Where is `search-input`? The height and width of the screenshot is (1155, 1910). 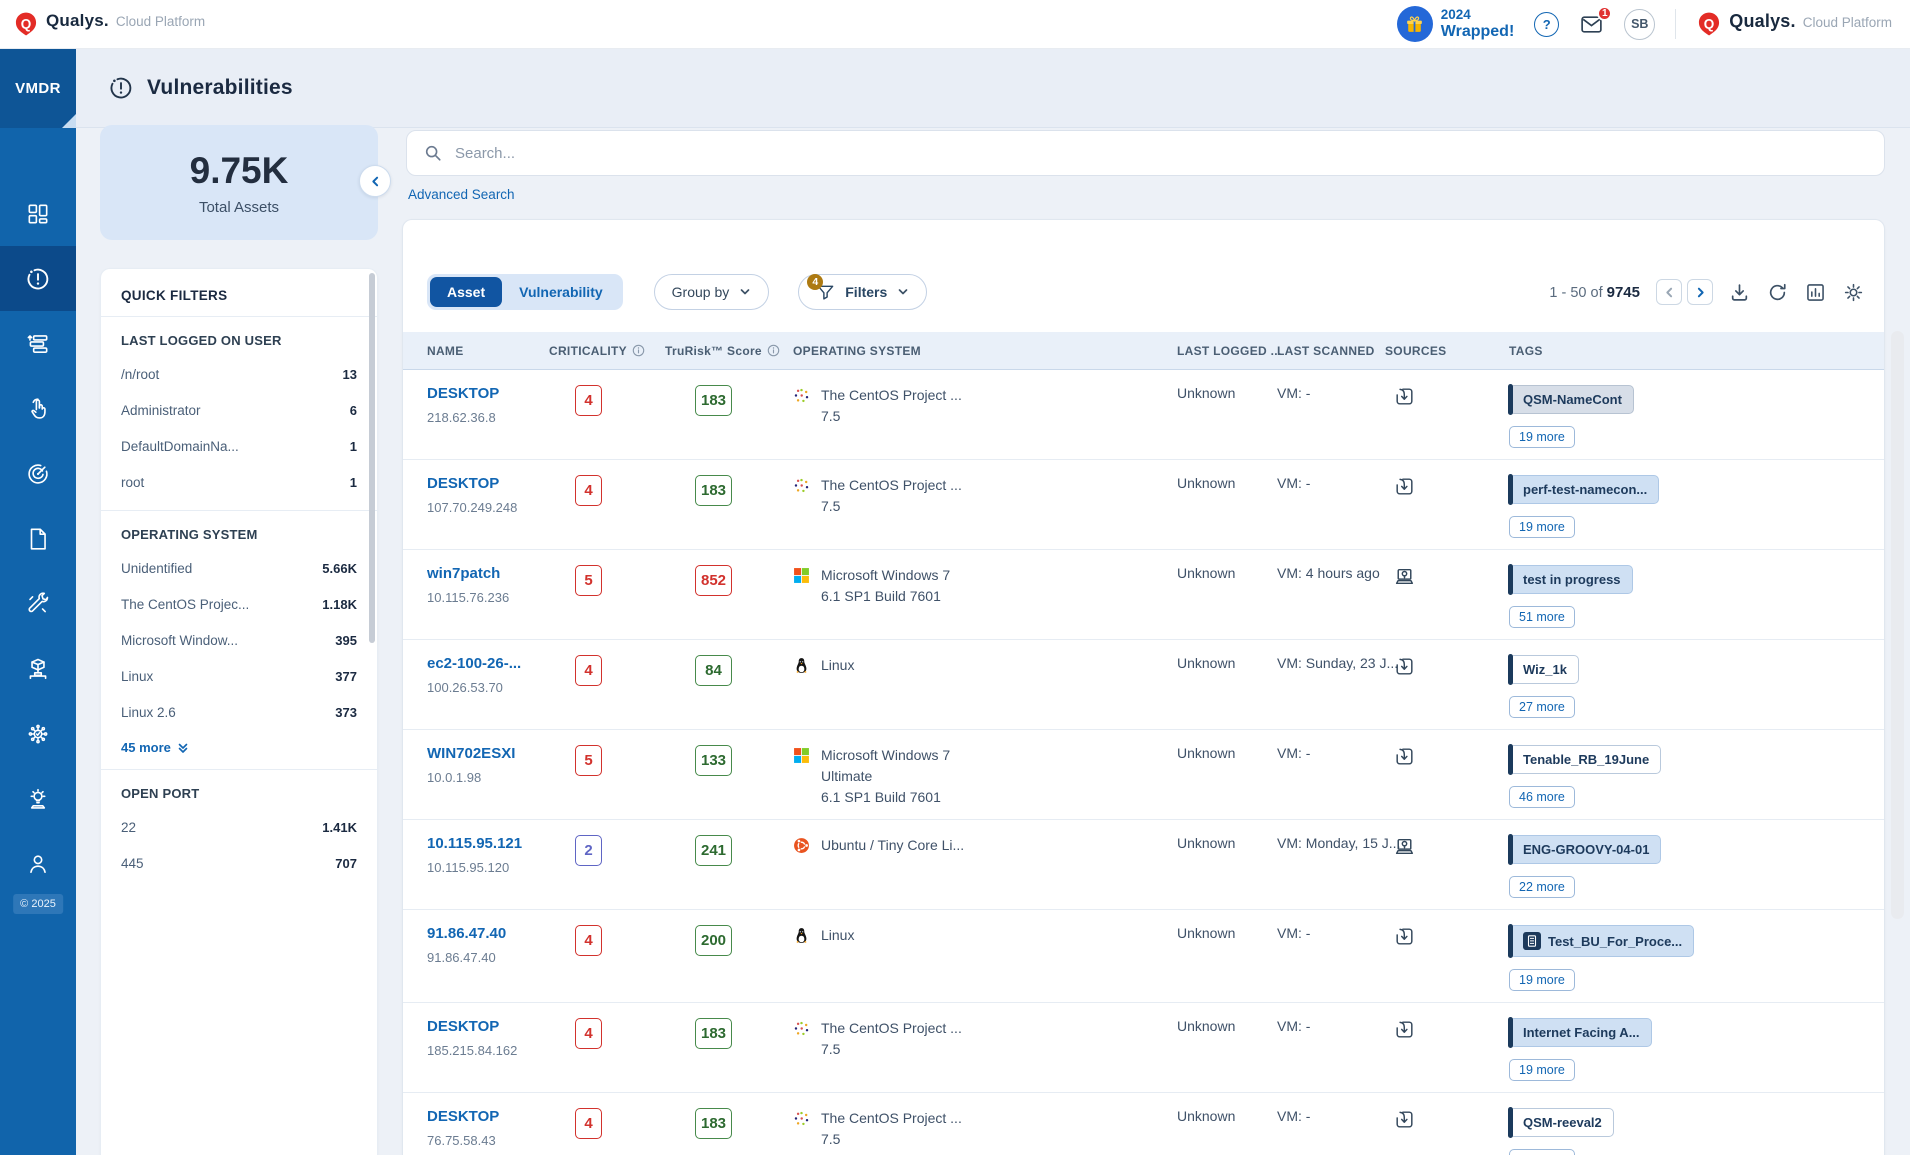
search-input is located at coordinates (1161, 153).